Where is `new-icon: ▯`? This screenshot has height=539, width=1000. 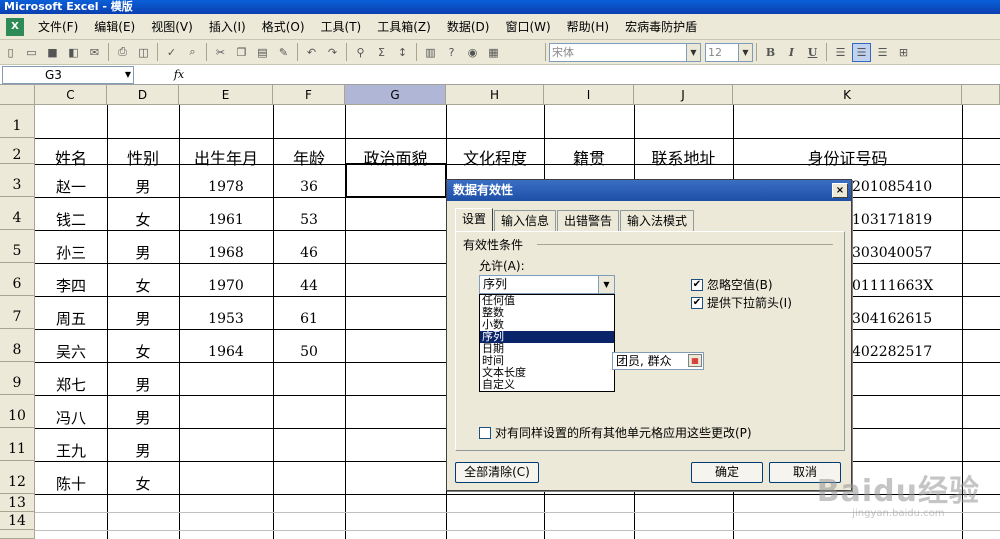 new-icon: ▯ is located at coordinates (10, 52).